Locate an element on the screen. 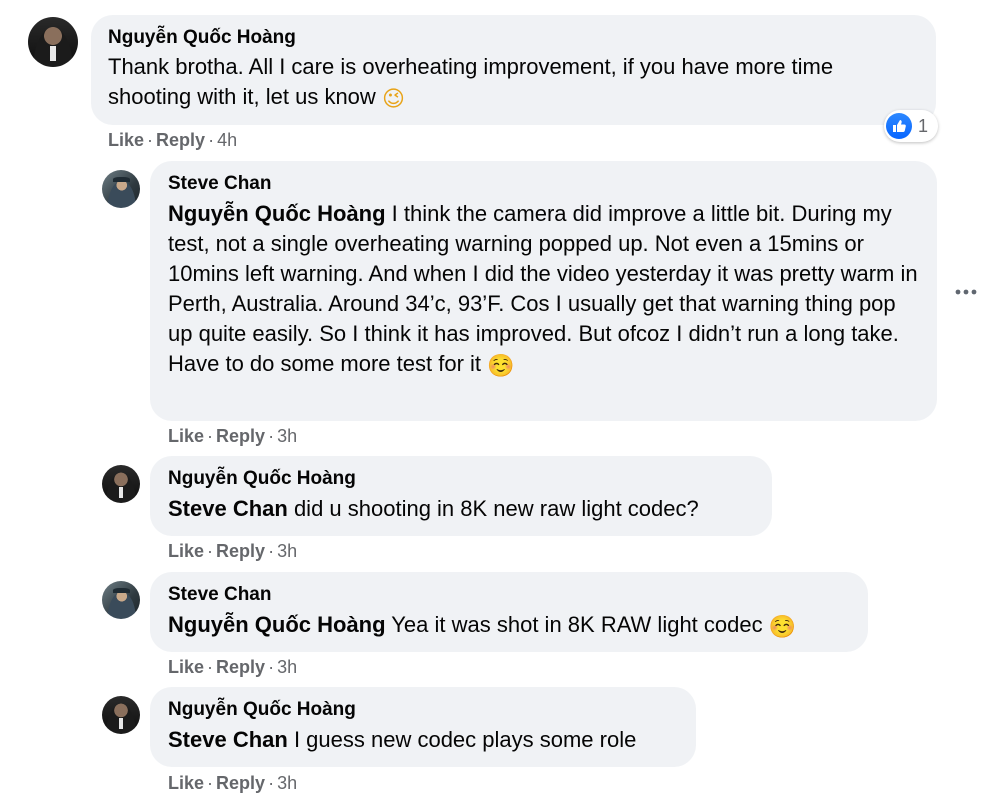 This screenshot has width=1000, height=801. more-options-button is located at coordinates (966, 292).